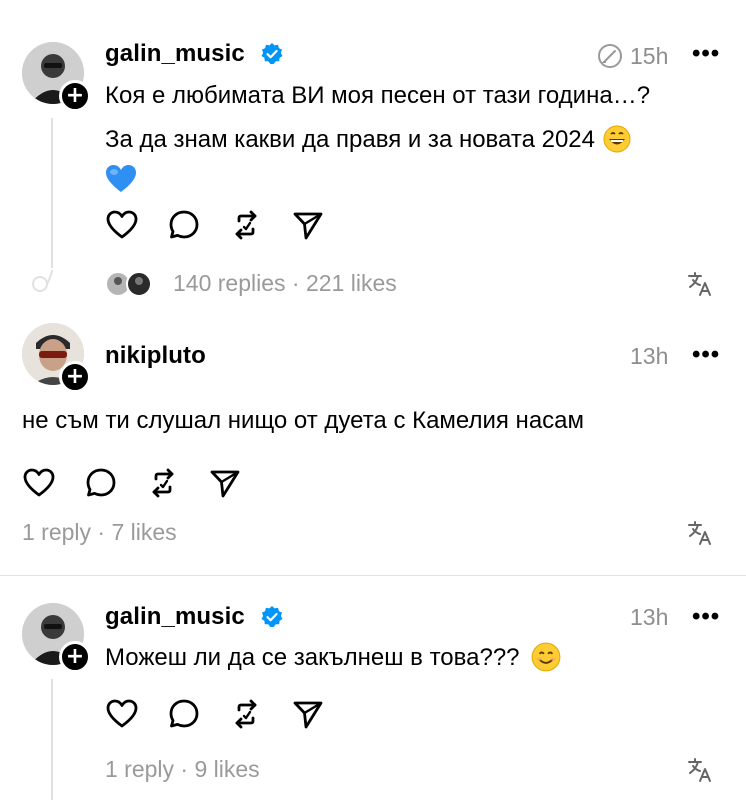  What do you see at coordinates (42, 281) in the screenshot?
I see `thread-loop-icon` at bounding box center [42, 281].